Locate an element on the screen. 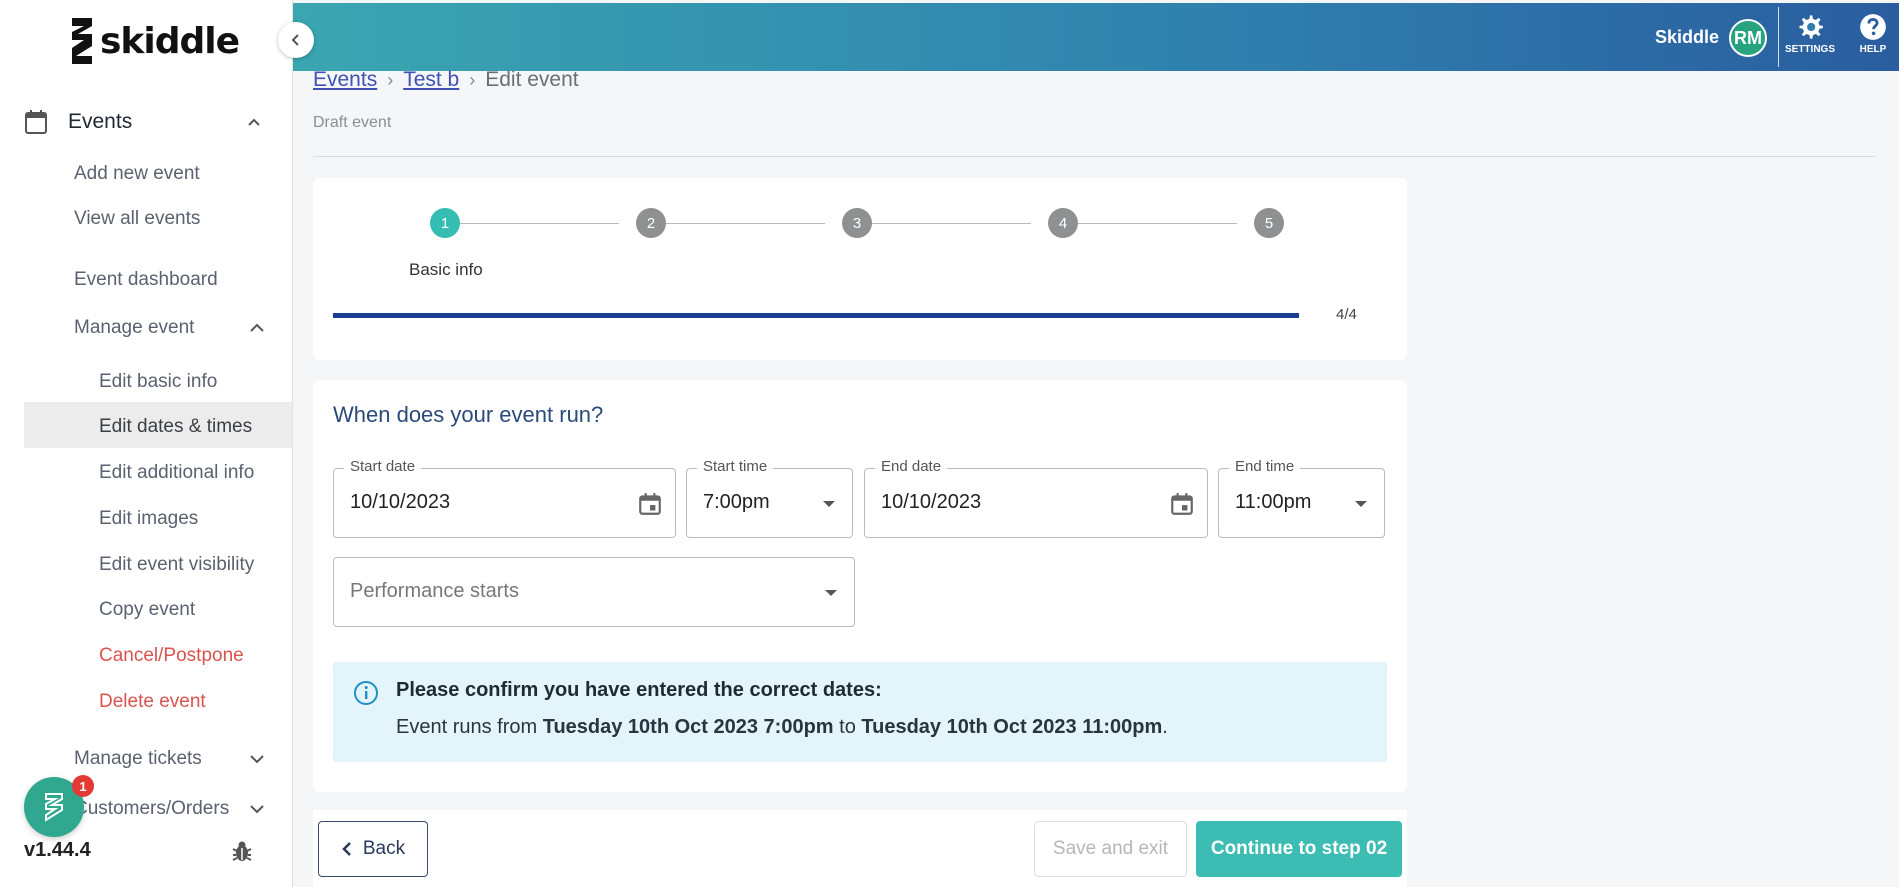 Image resolution: width=1899 pixels, height=887 pixels. back-button-label: Back is located at coordinates (384, 848).